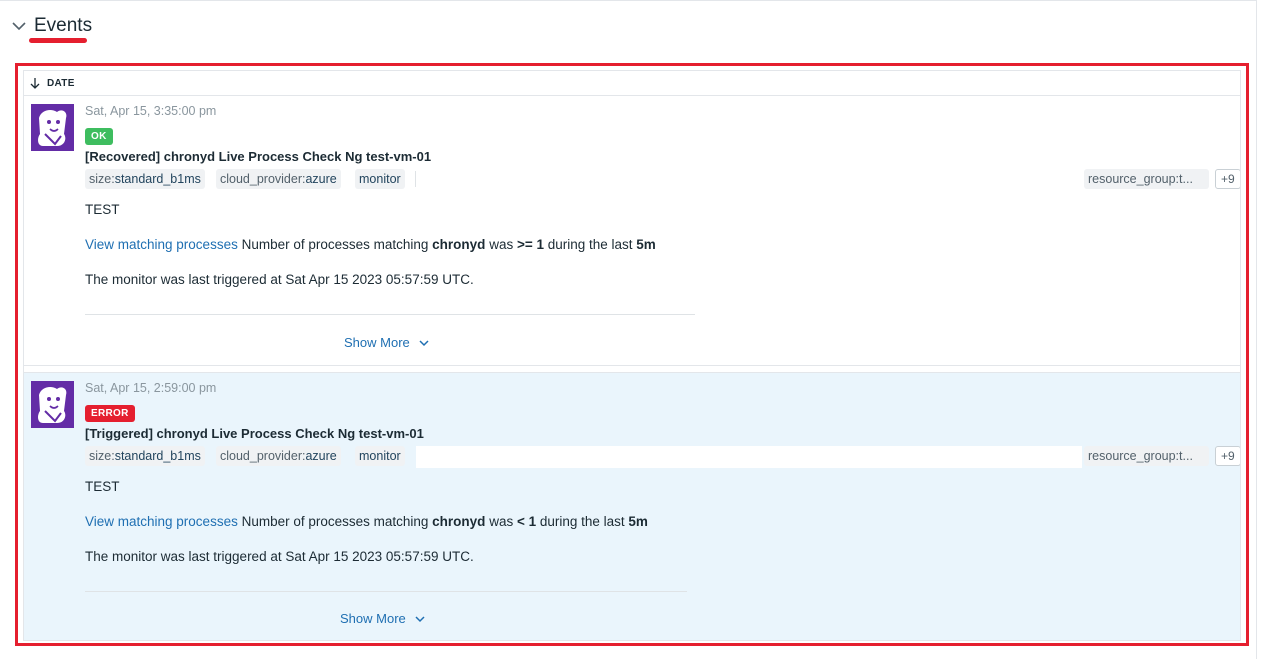  What do you see at coordinates (63, 25) in the screenshot?
I see `section-title: Events` at bounding box center [63, 25].